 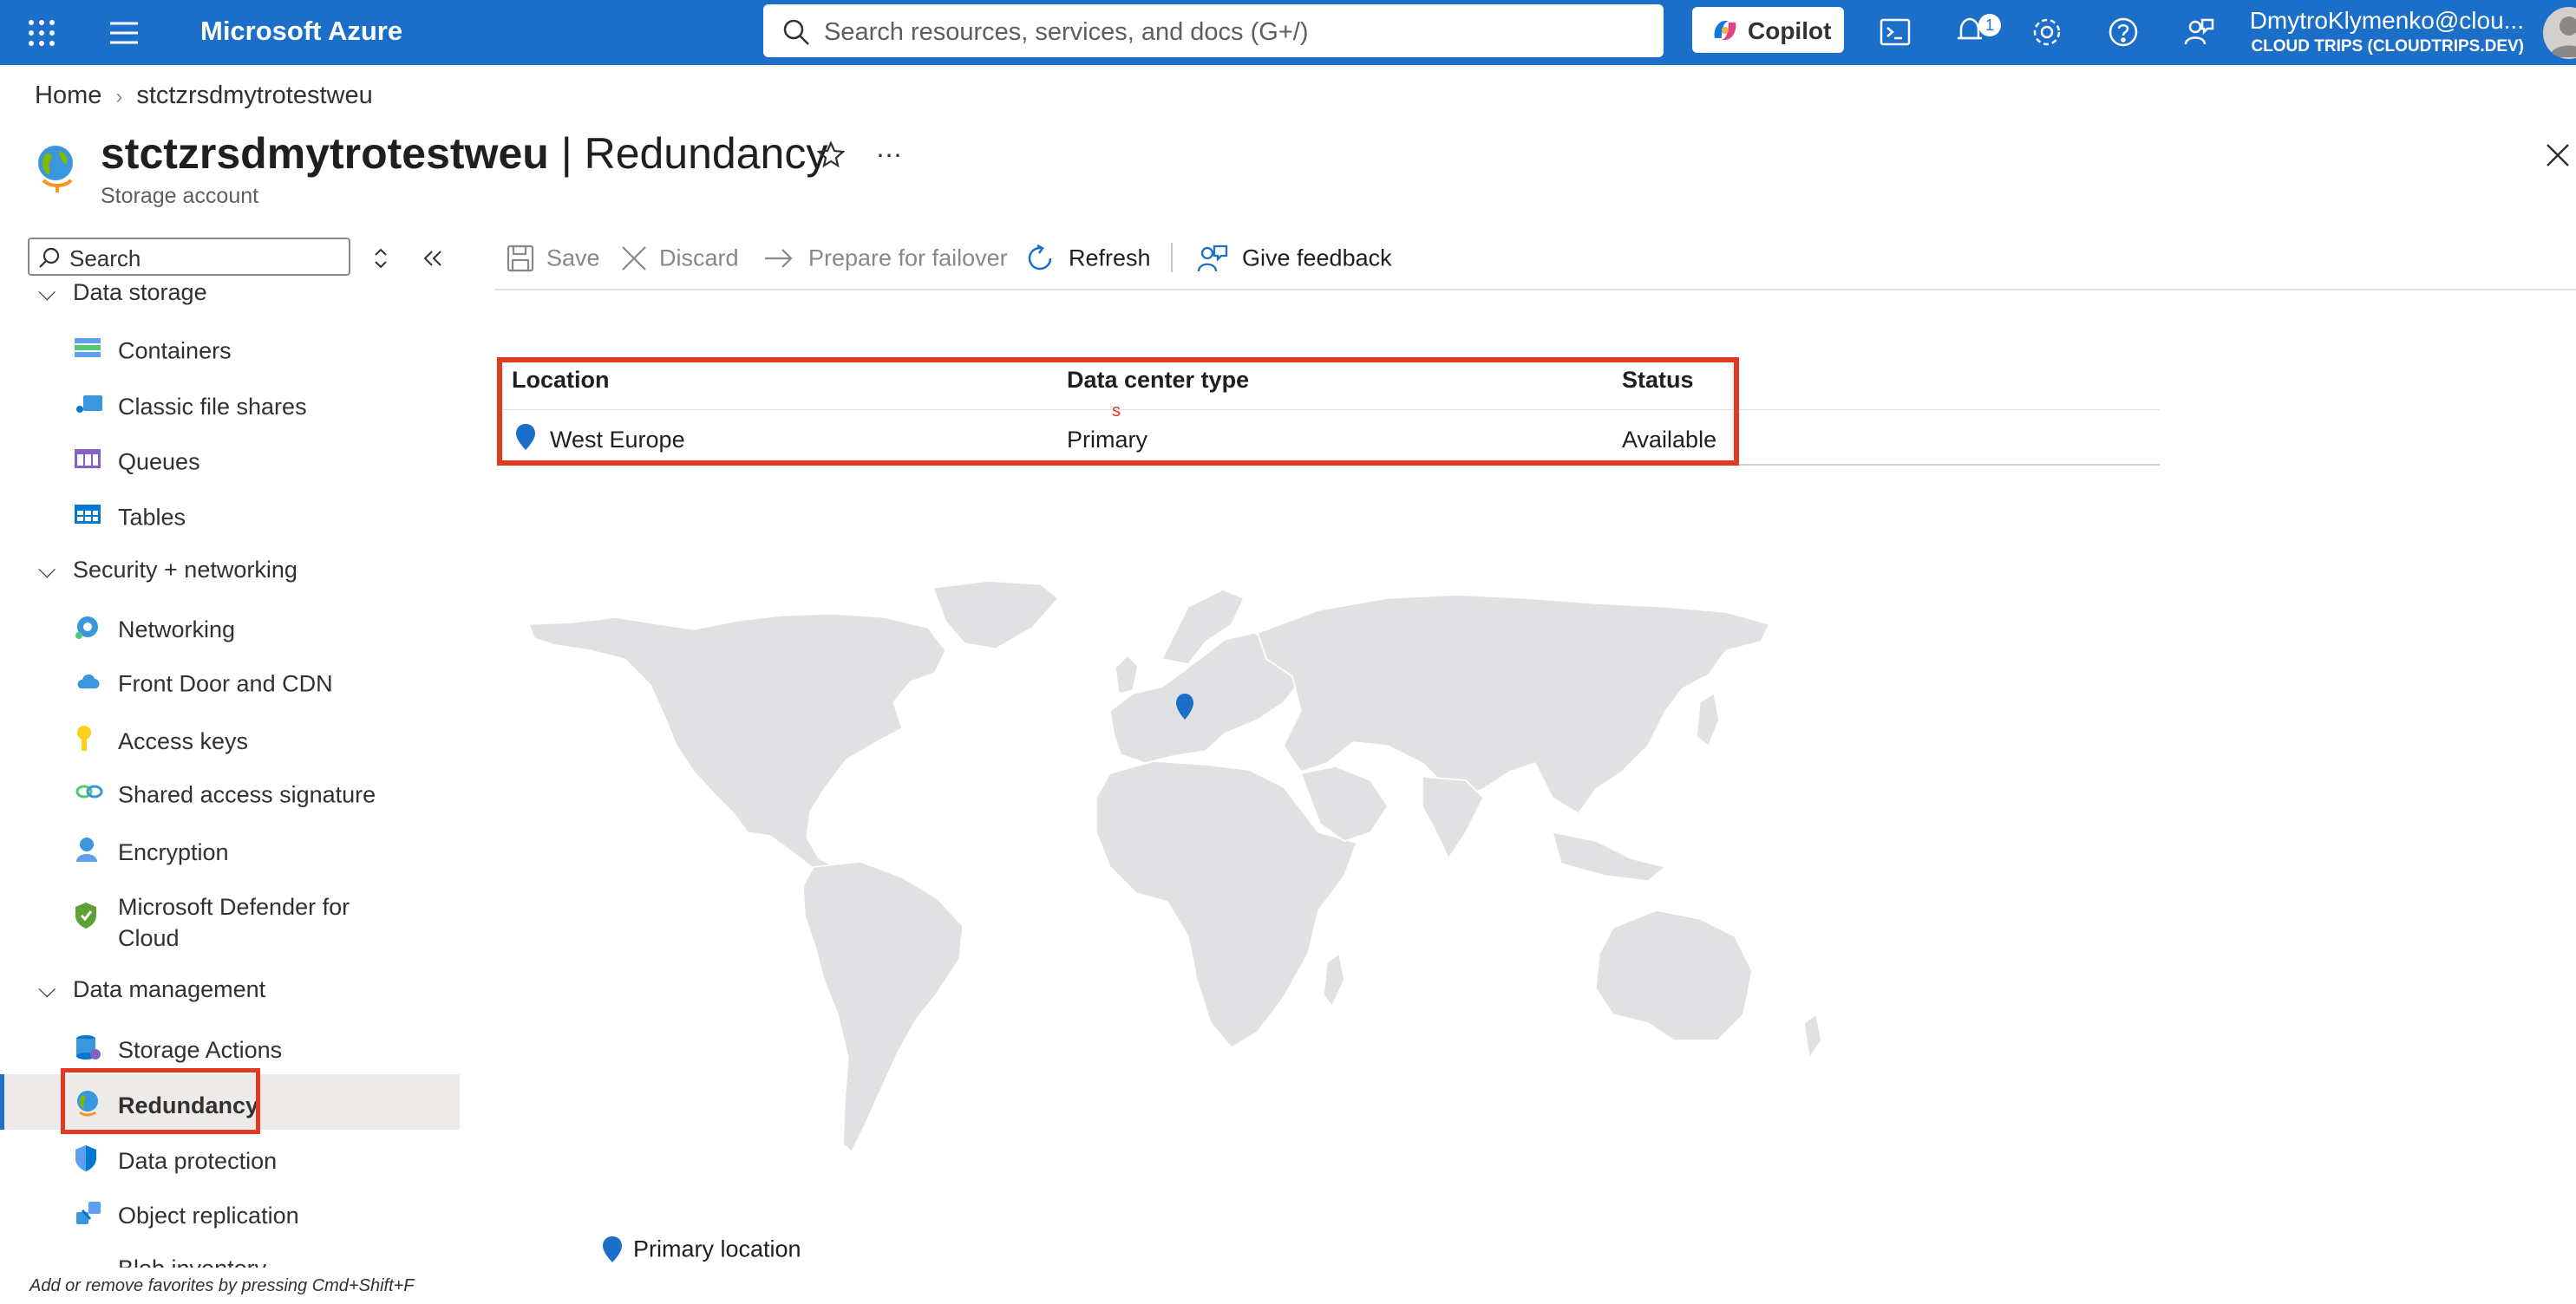 I want to click on close-icon, so click(x=2558, y=157).